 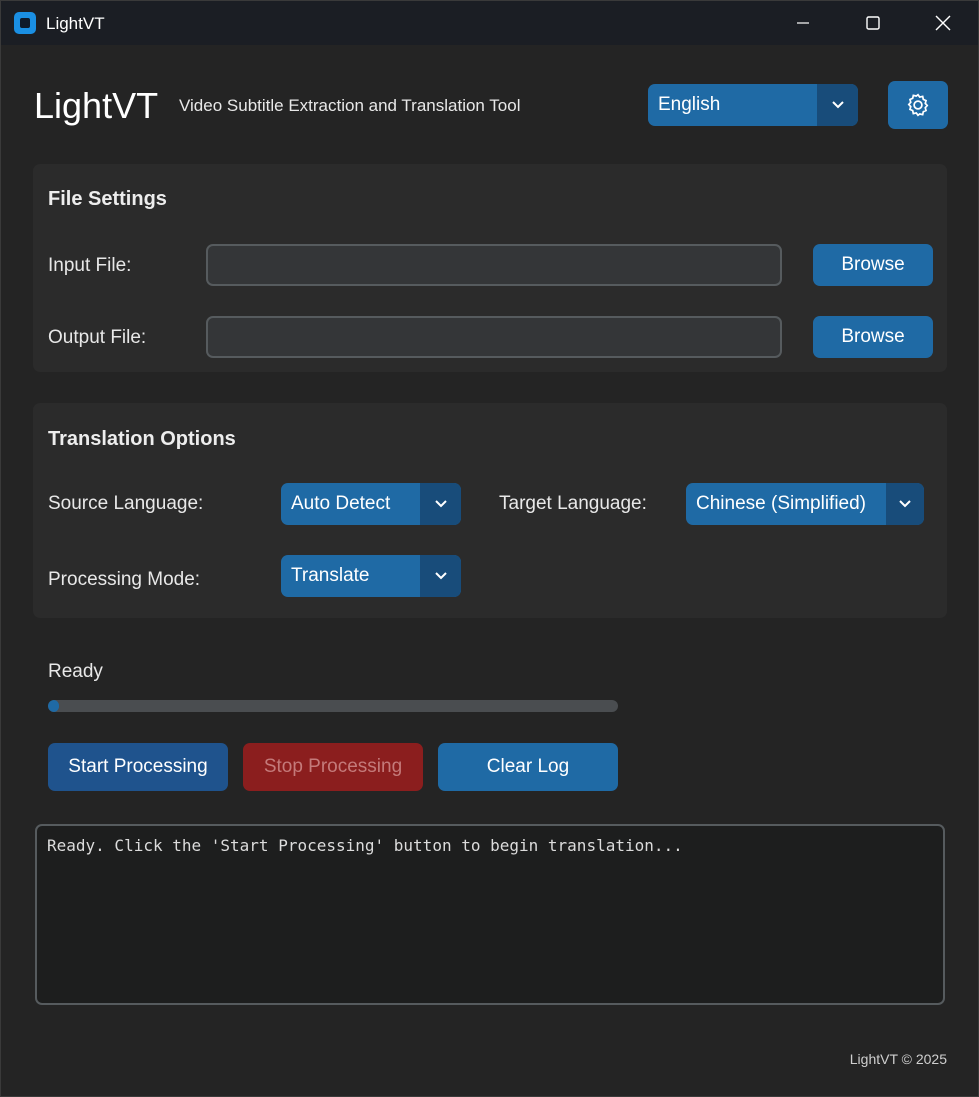 I want to click on brand-title: LightVT, so click(x=96, y=105).